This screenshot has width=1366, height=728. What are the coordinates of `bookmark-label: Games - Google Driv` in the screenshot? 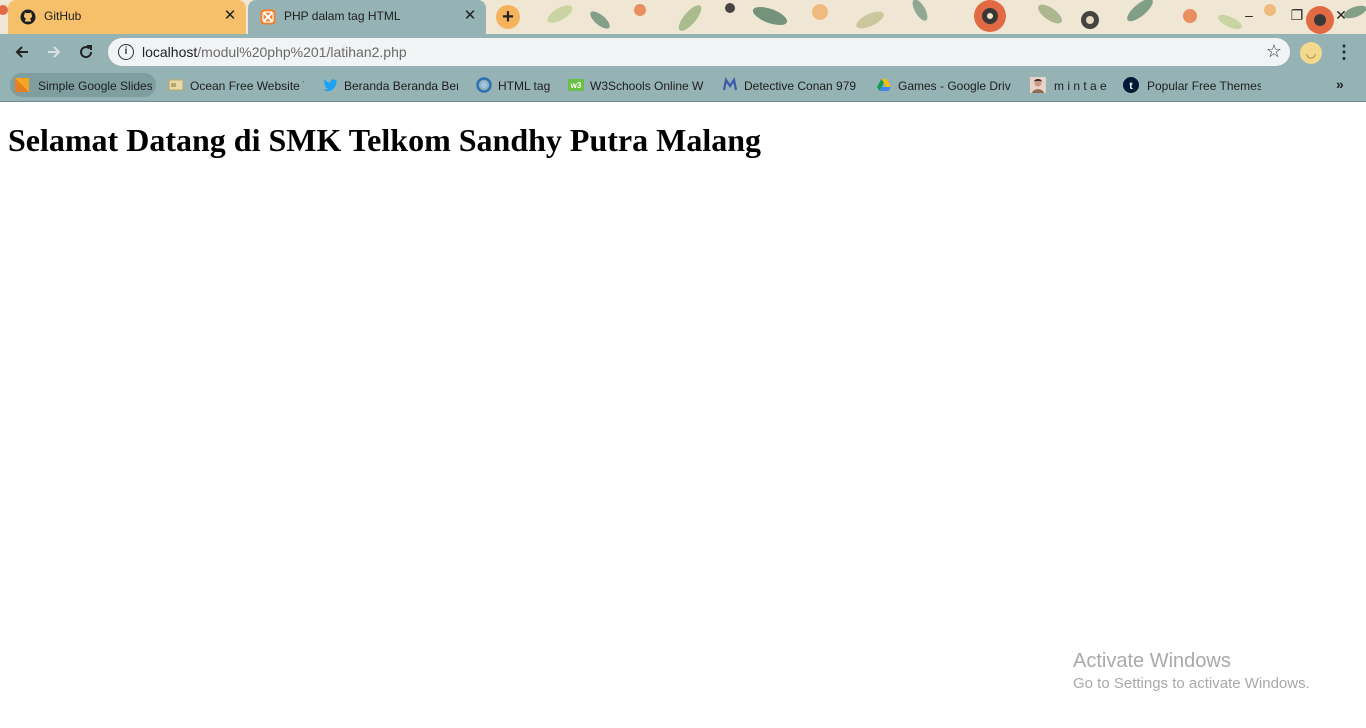 It's located at (954, 86).